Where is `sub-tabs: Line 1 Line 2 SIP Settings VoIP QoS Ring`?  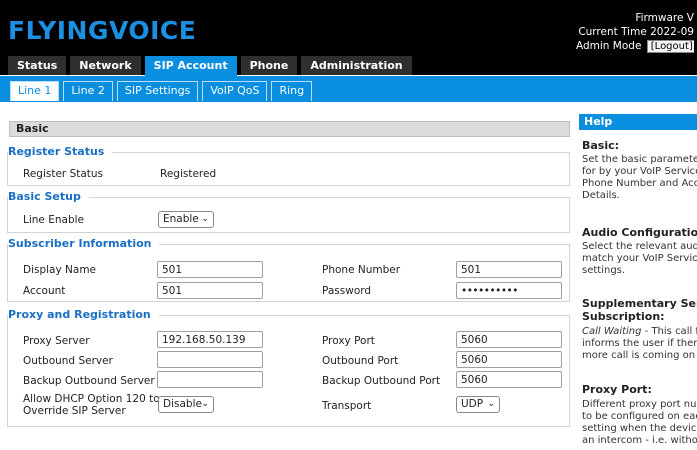
sub-tabs: Line 1 Line 2 SIP Settings VoIP QoS Ring is located at coordinates (163, 91).